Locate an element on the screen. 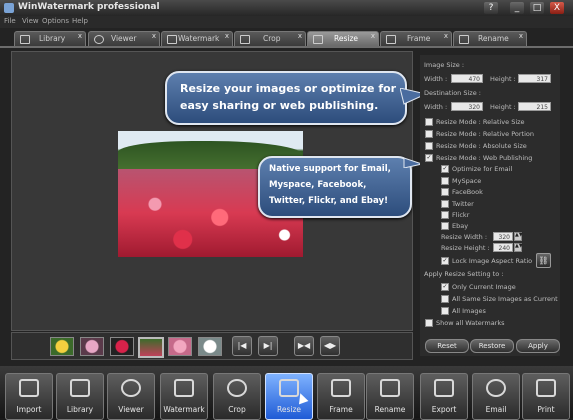  image-width-field: 470 is located at coordinates (467, 78).